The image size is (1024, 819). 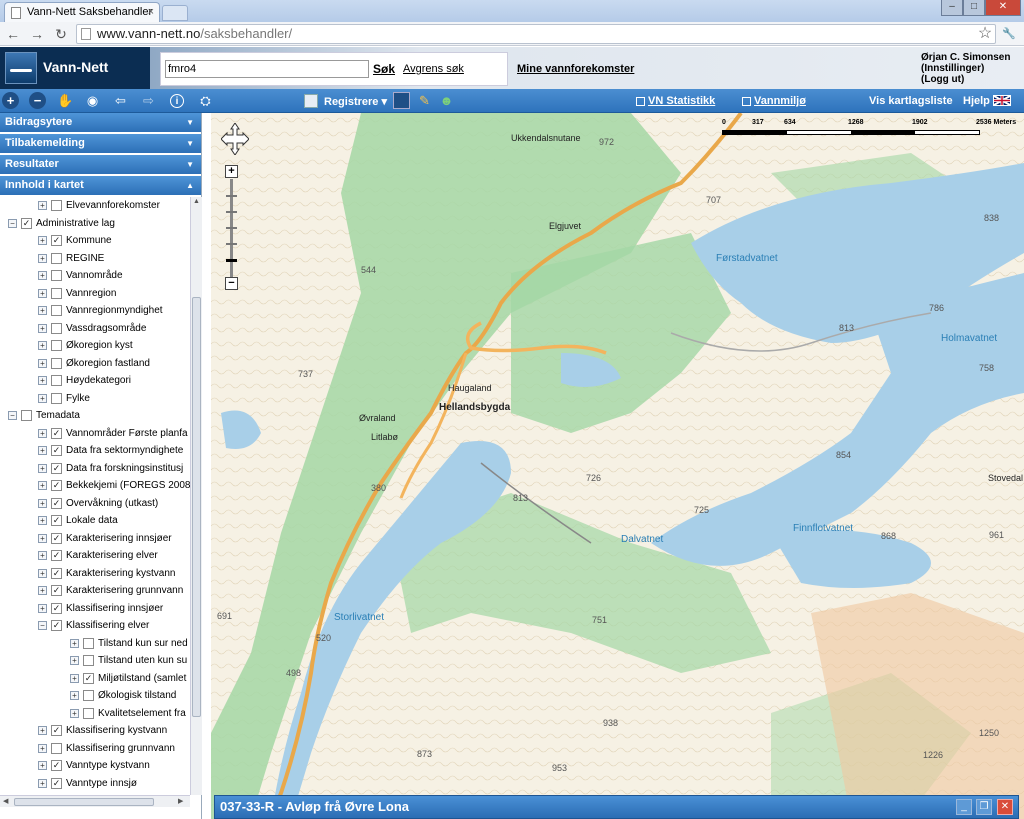 What do you see at coordinates (95, 520) in the screenshot?
I see `layer-tree-item: + ✓ Lokale data` at bounding box center [95, 520].